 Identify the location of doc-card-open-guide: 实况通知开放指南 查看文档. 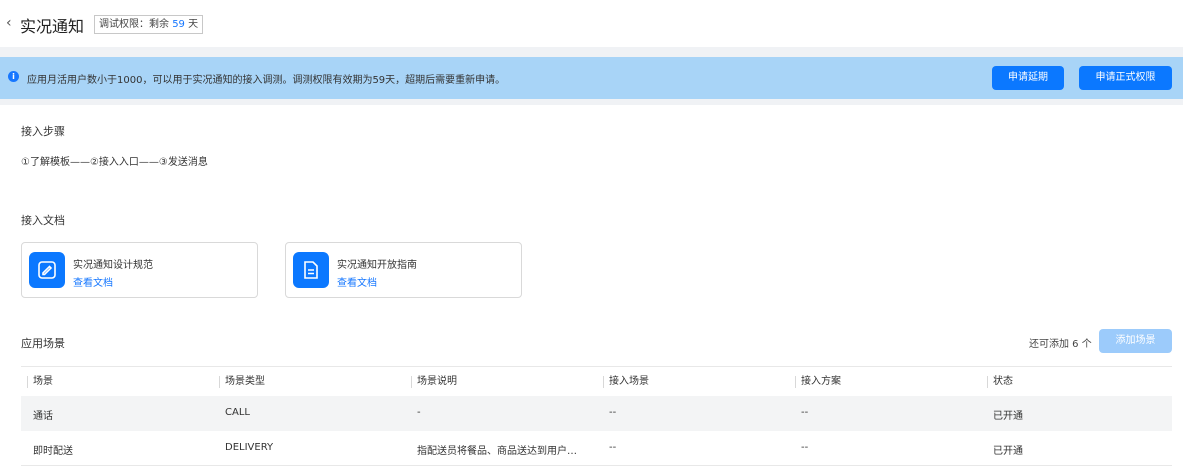
(403, 270).